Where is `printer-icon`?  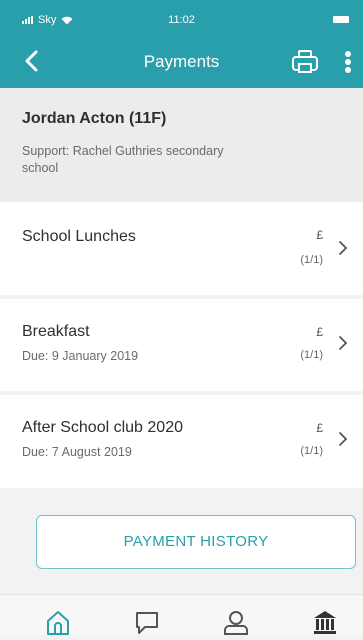 printer-icon is located at coordinates (305, 61).